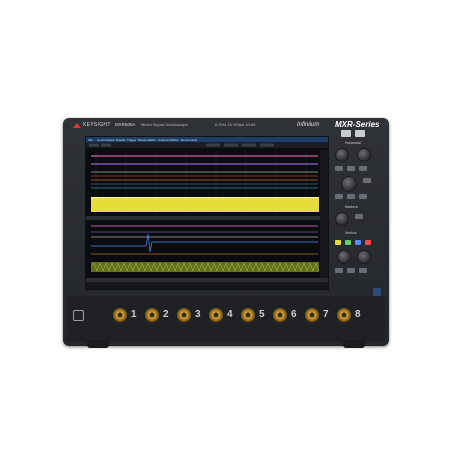 The width and height of the screenshot is (455, 455). Describe the element at coordinates (312, 315) in the screenshot. I see `channel-7-input` at that location.